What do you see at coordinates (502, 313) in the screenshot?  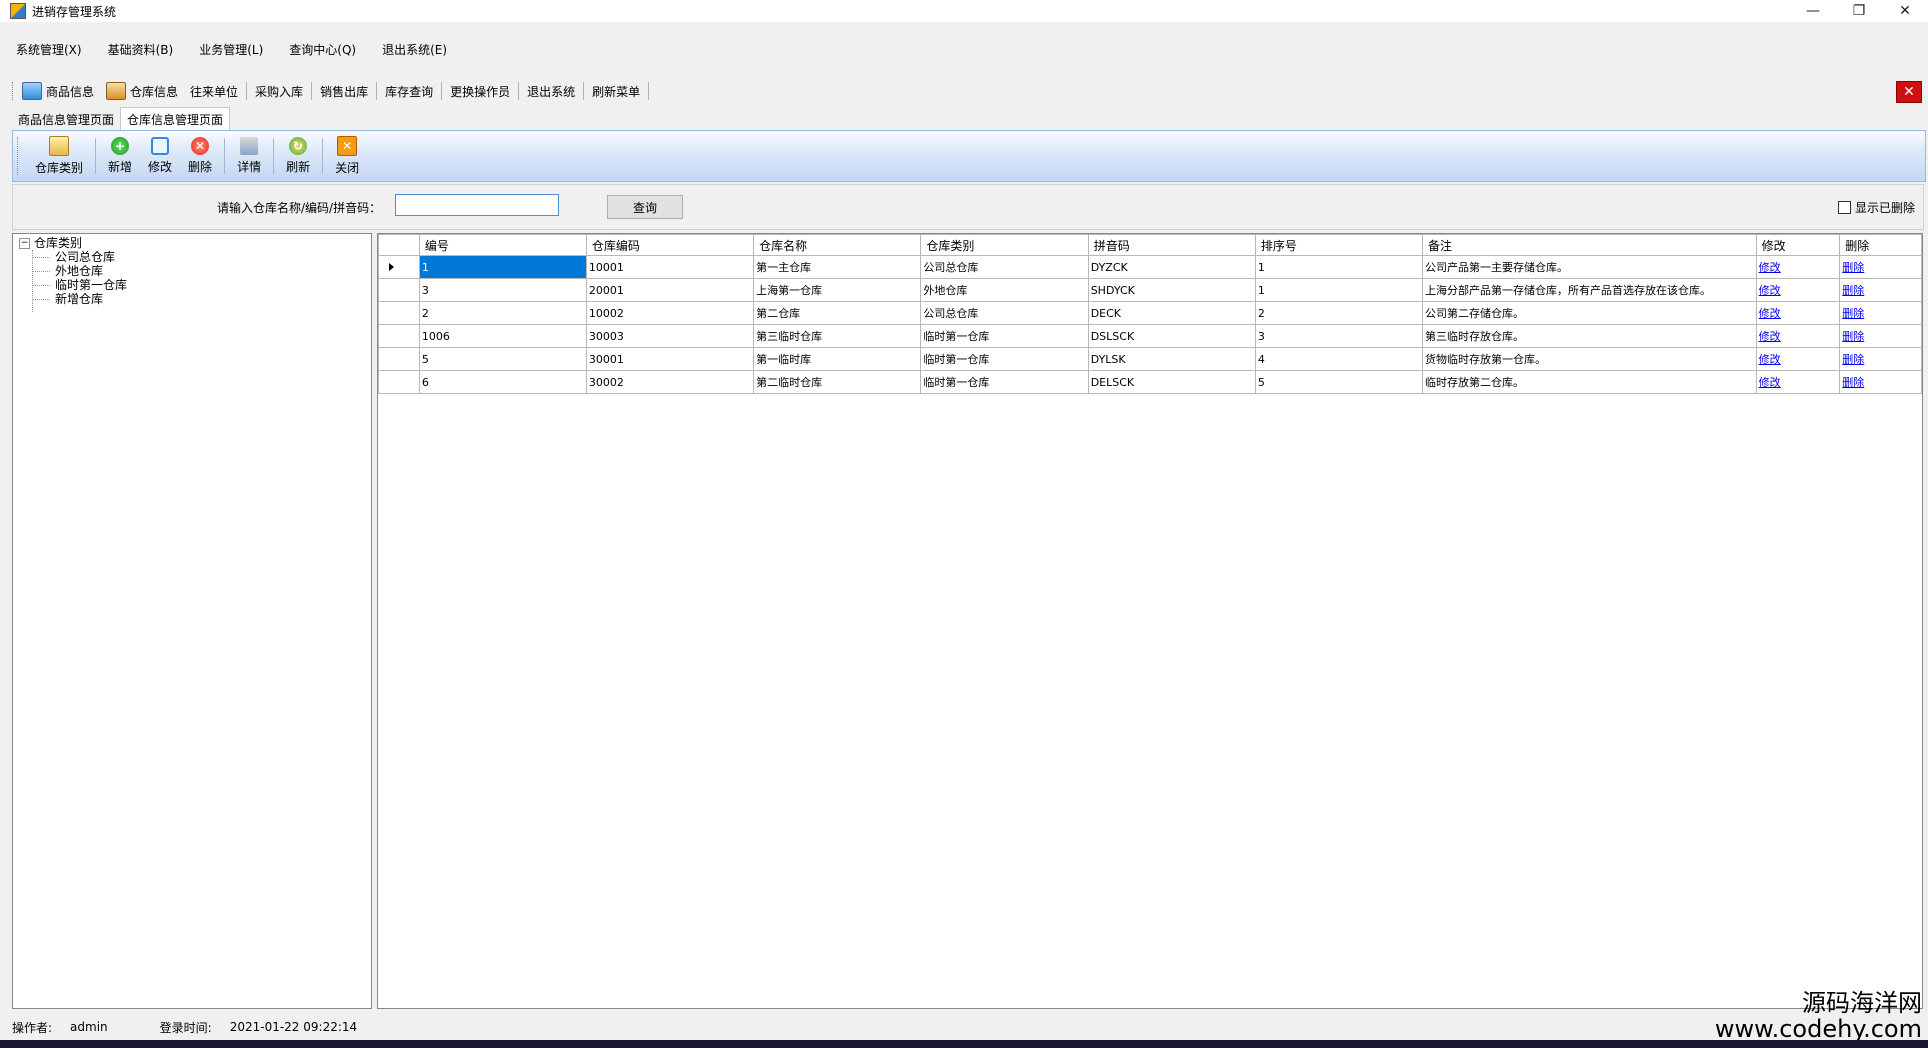 I see `cell-id: 2` at bounding box center [502, 313].